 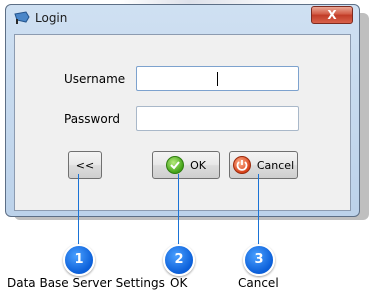 What do you see at coordinates (86, 283) in the screenshot?
I see `callout-caption-1: Data Base Server Settings` at bounding box center [86, 283].